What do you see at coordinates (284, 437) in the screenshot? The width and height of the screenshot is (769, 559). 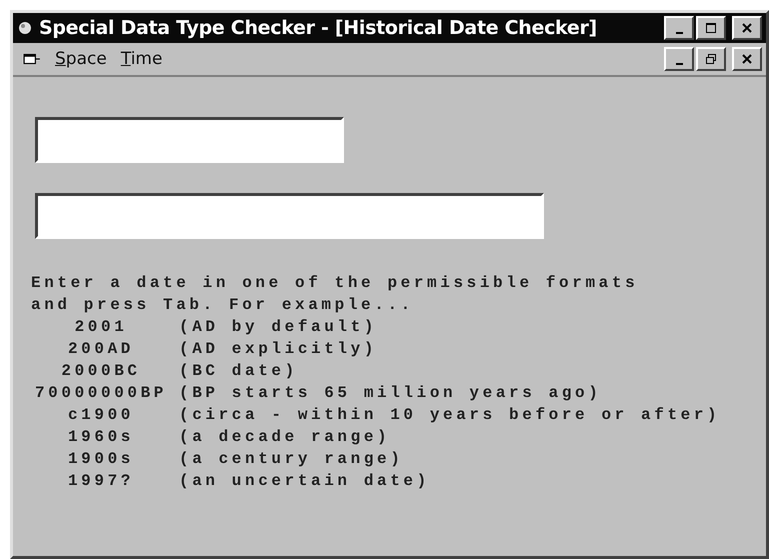 I see `example-description: (a decade range)` at bounding box center [284, 437].